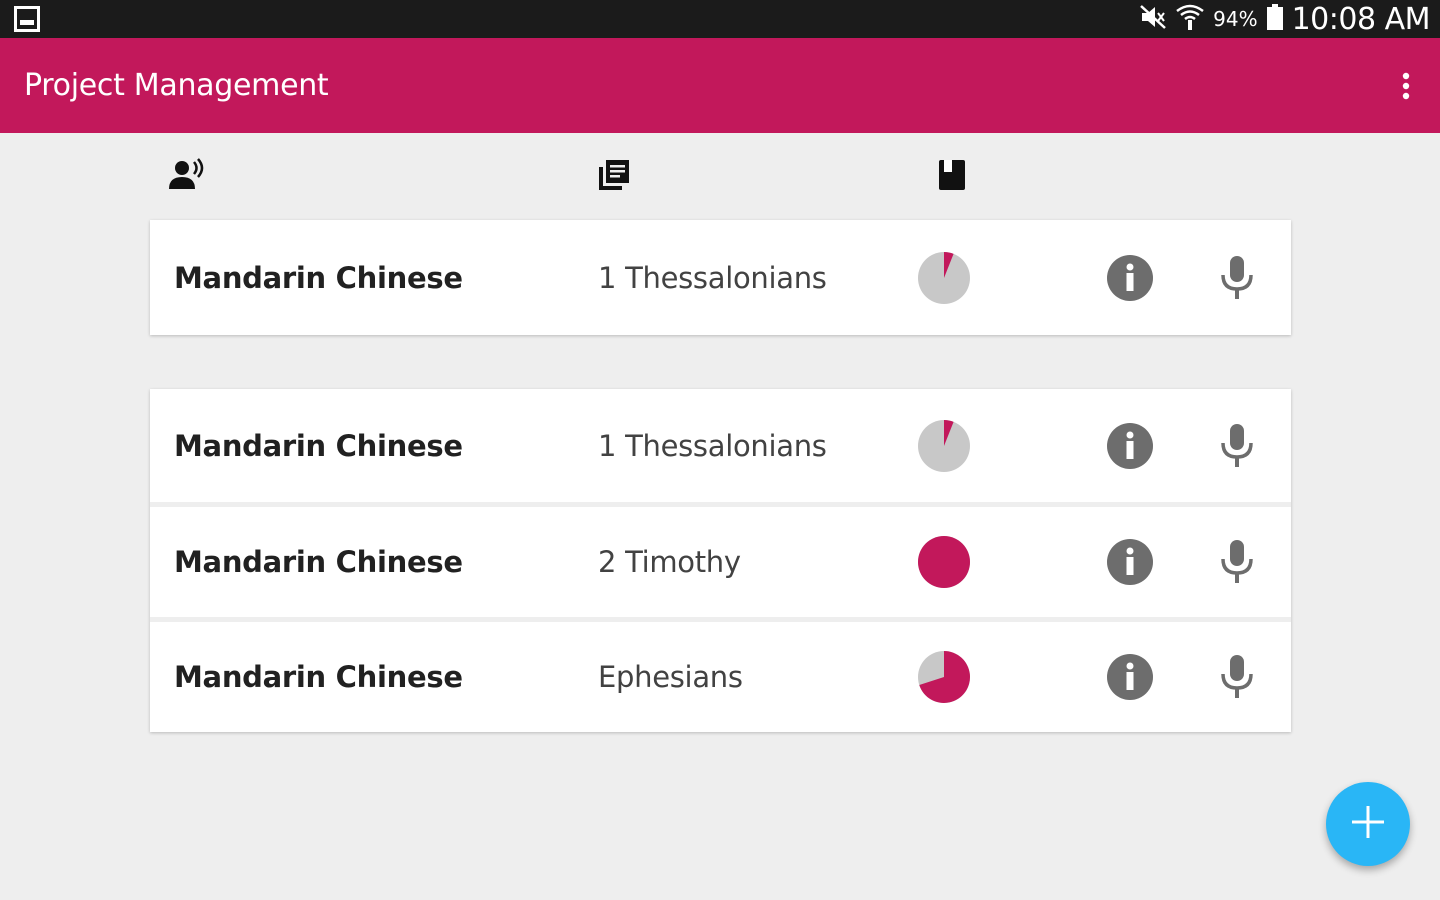 The height and width of the screenshot is (900, 1440). Describe the element at coordinates (1275, 19) in the screenshot. I see `battery-icon` at that location.